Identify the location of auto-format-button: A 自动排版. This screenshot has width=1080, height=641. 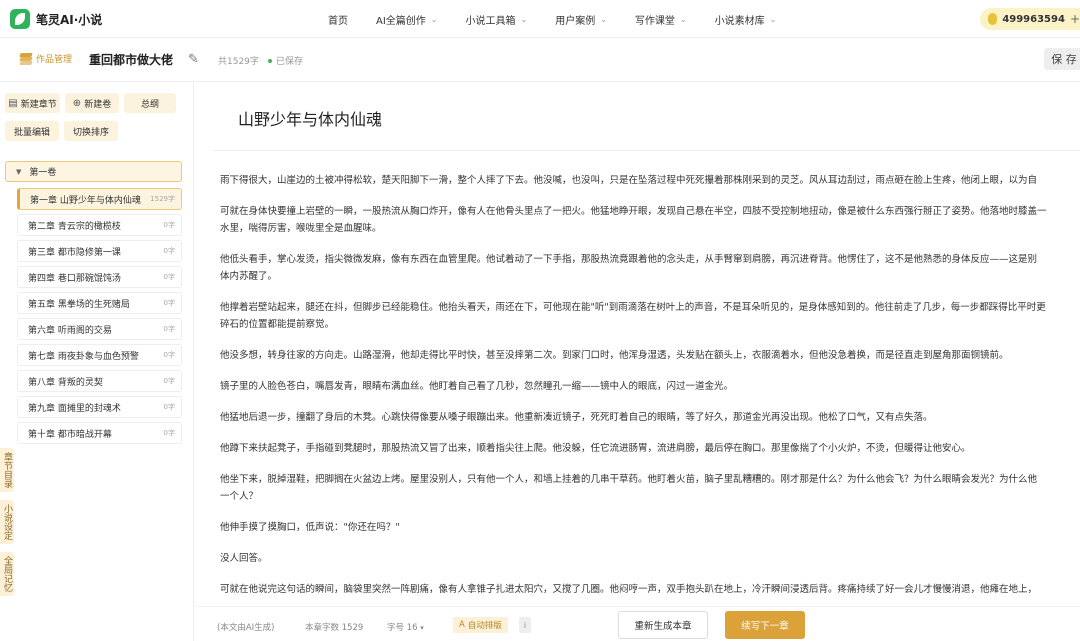
(480, 625).